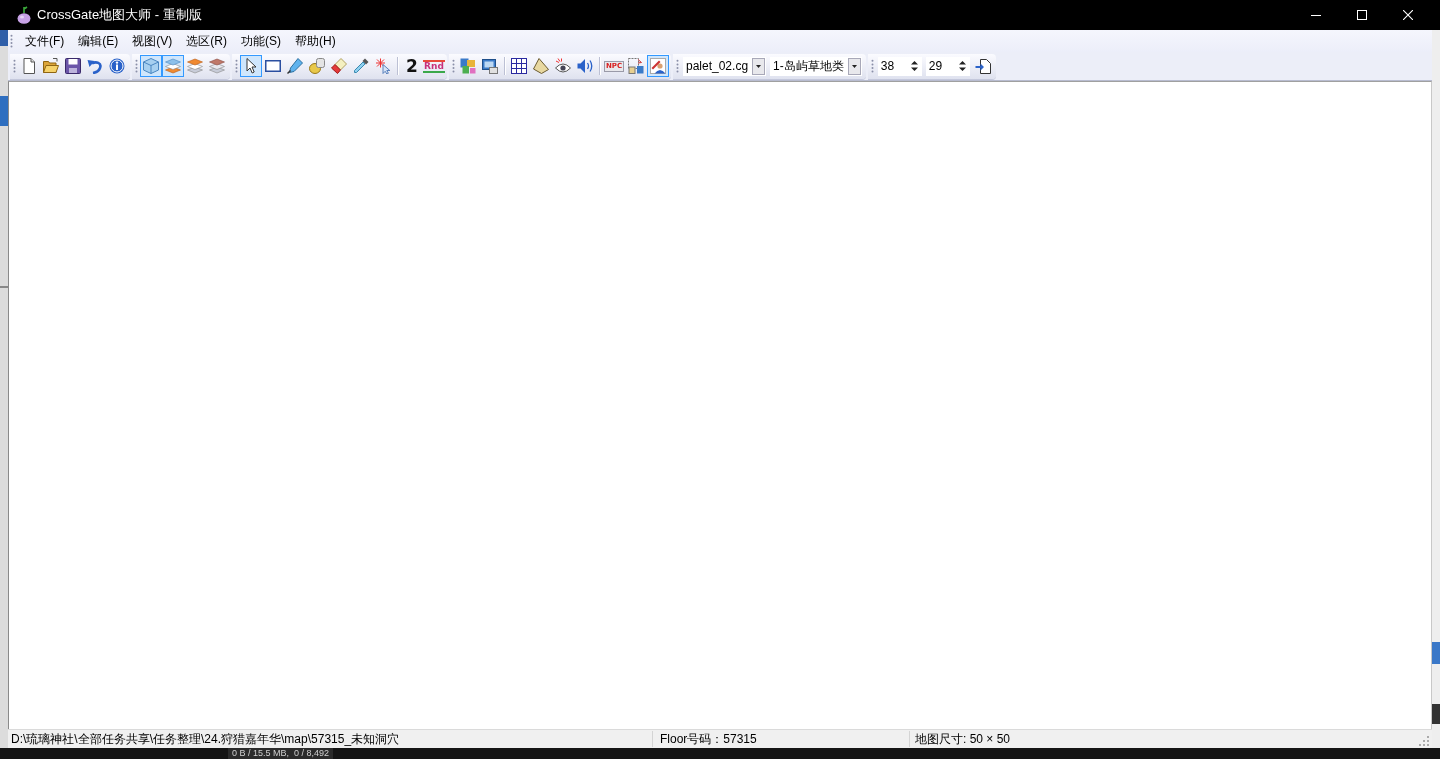 The height and width of the screenshot is (759, 1440). I want to click on close-icon, so click(1408, 15).